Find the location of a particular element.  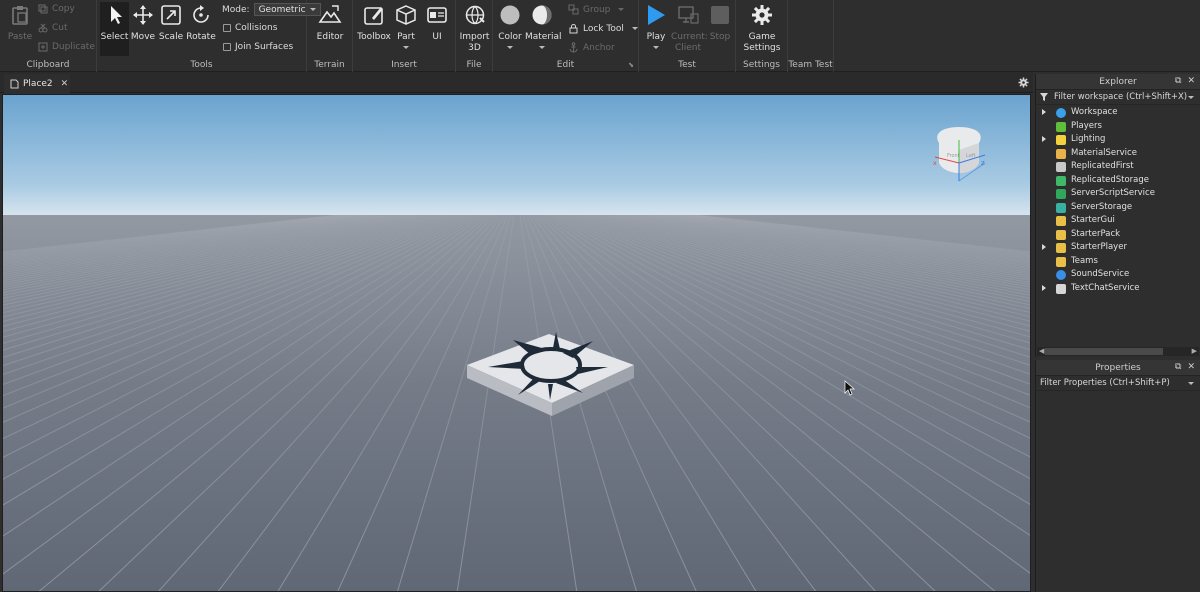

toolbox-button: Toolbox is located at coordinates (374, 22).